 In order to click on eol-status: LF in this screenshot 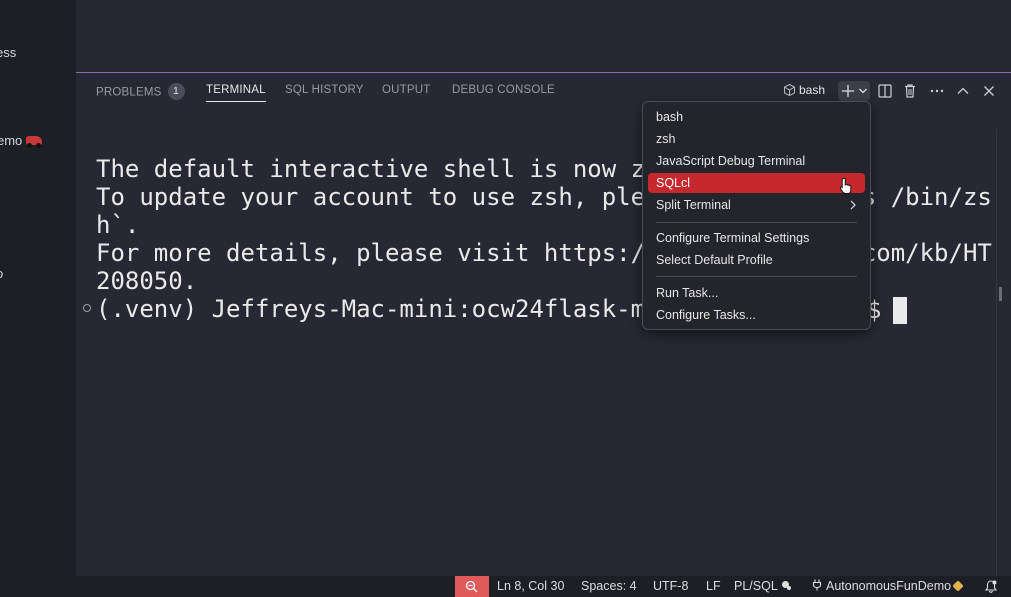, I will do `click(713, 586)`.